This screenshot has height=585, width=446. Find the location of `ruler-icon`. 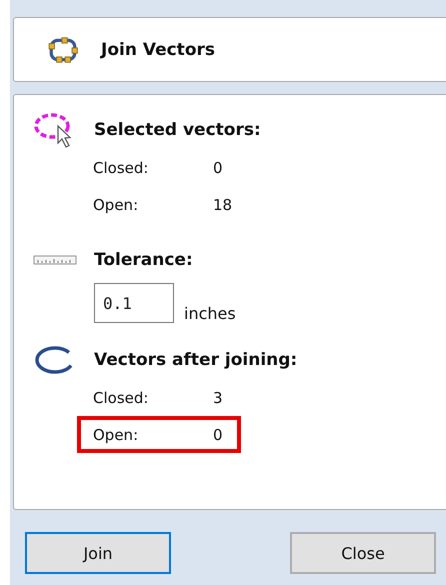

ruler-icon is located at coordinates (55, 260).